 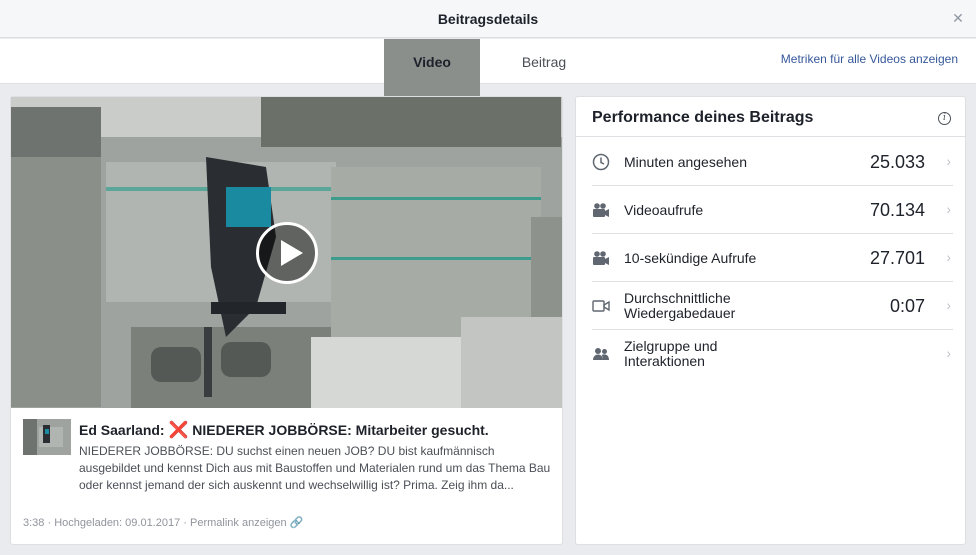 I want to click on metric-value: 0:07, so click(x=907, y=306).